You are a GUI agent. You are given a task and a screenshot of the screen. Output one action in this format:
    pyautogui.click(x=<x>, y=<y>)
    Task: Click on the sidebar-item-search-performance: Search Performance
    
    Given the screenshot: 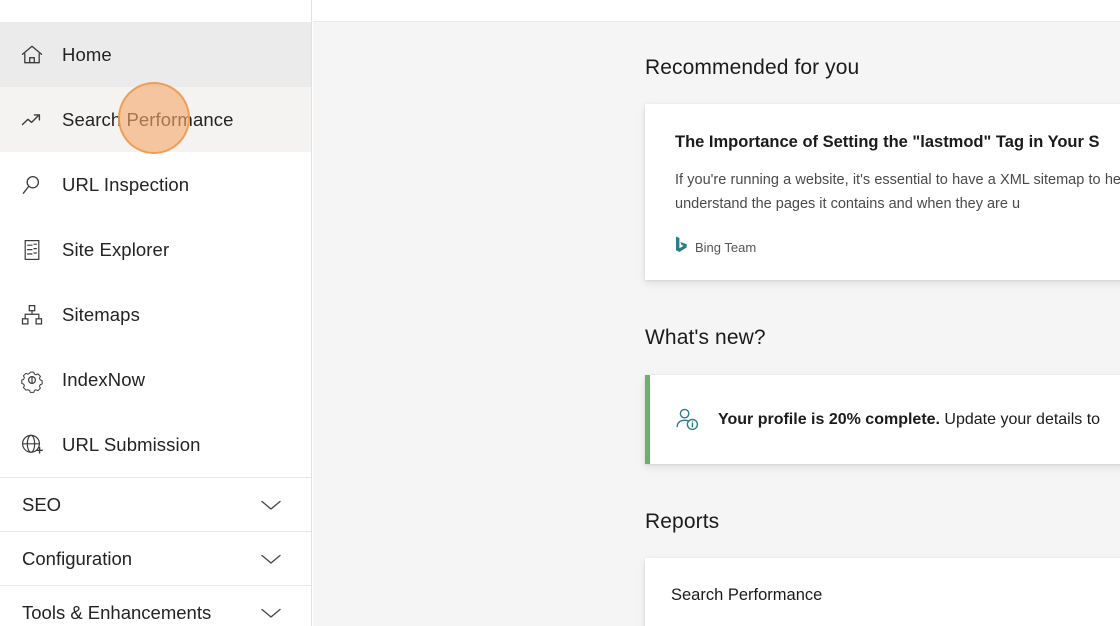 What is the action you would take?
    pyautogui.click(x=155, y=119)
    